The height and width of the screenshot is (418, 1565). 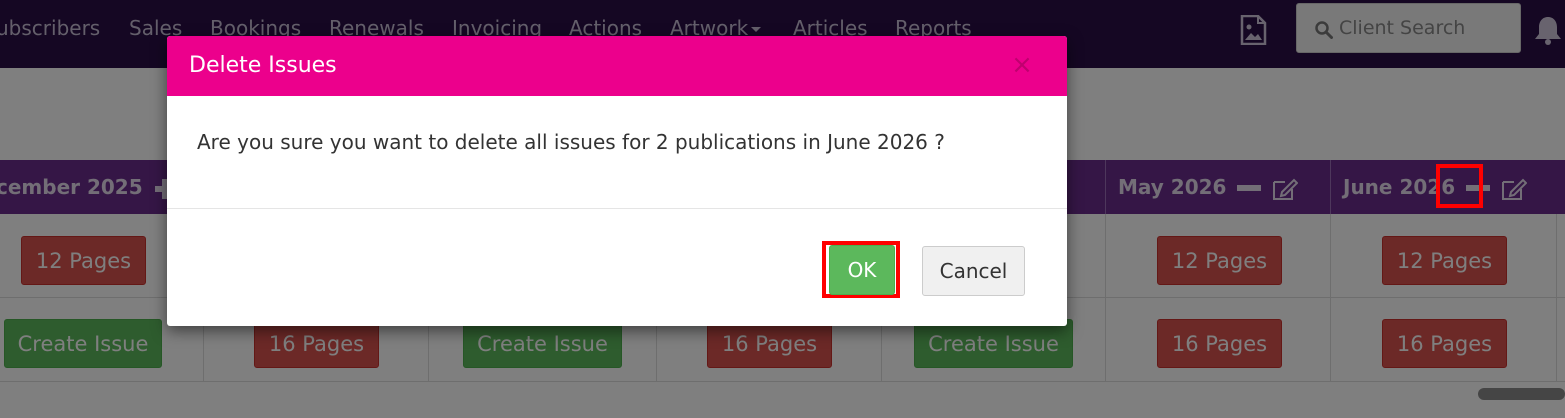 I want to click on cancel-button: Cancel, so click(x=973, y=271).